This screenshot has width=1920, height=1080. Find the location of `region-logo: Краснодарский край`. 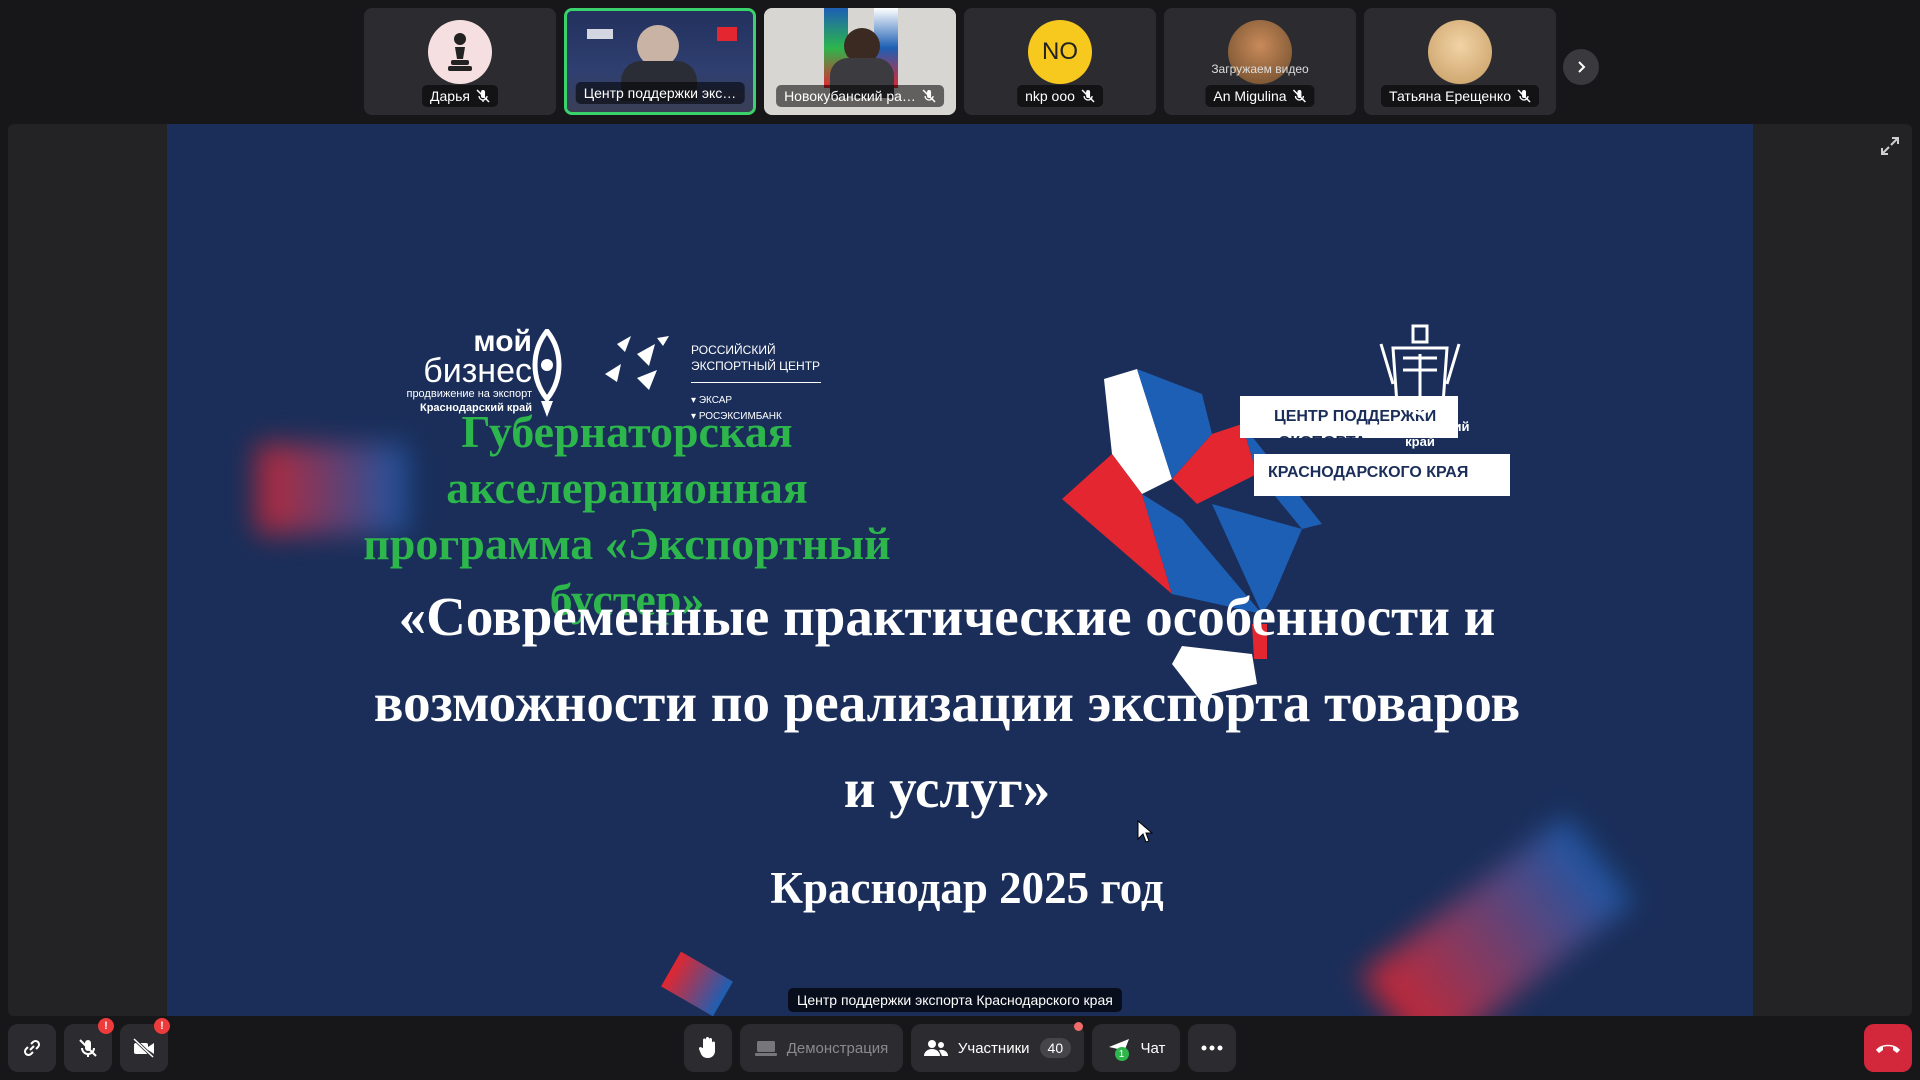

region-logo: Краснодарский край is located at coordinates (1420, 434).